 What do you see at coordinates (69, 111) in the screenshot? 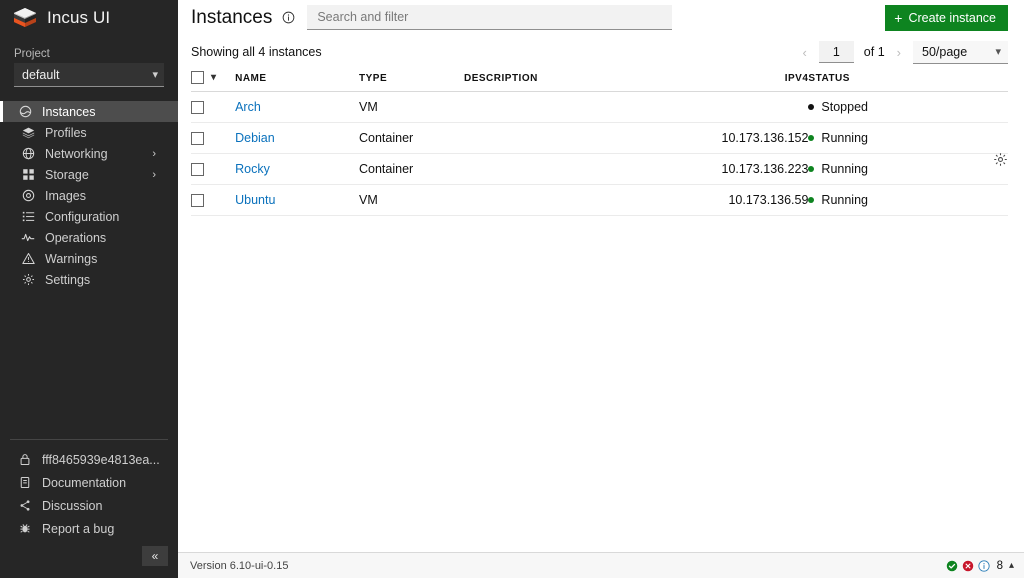
I see `sidebar-item-label: Instances` at bounding box center [69, 111].